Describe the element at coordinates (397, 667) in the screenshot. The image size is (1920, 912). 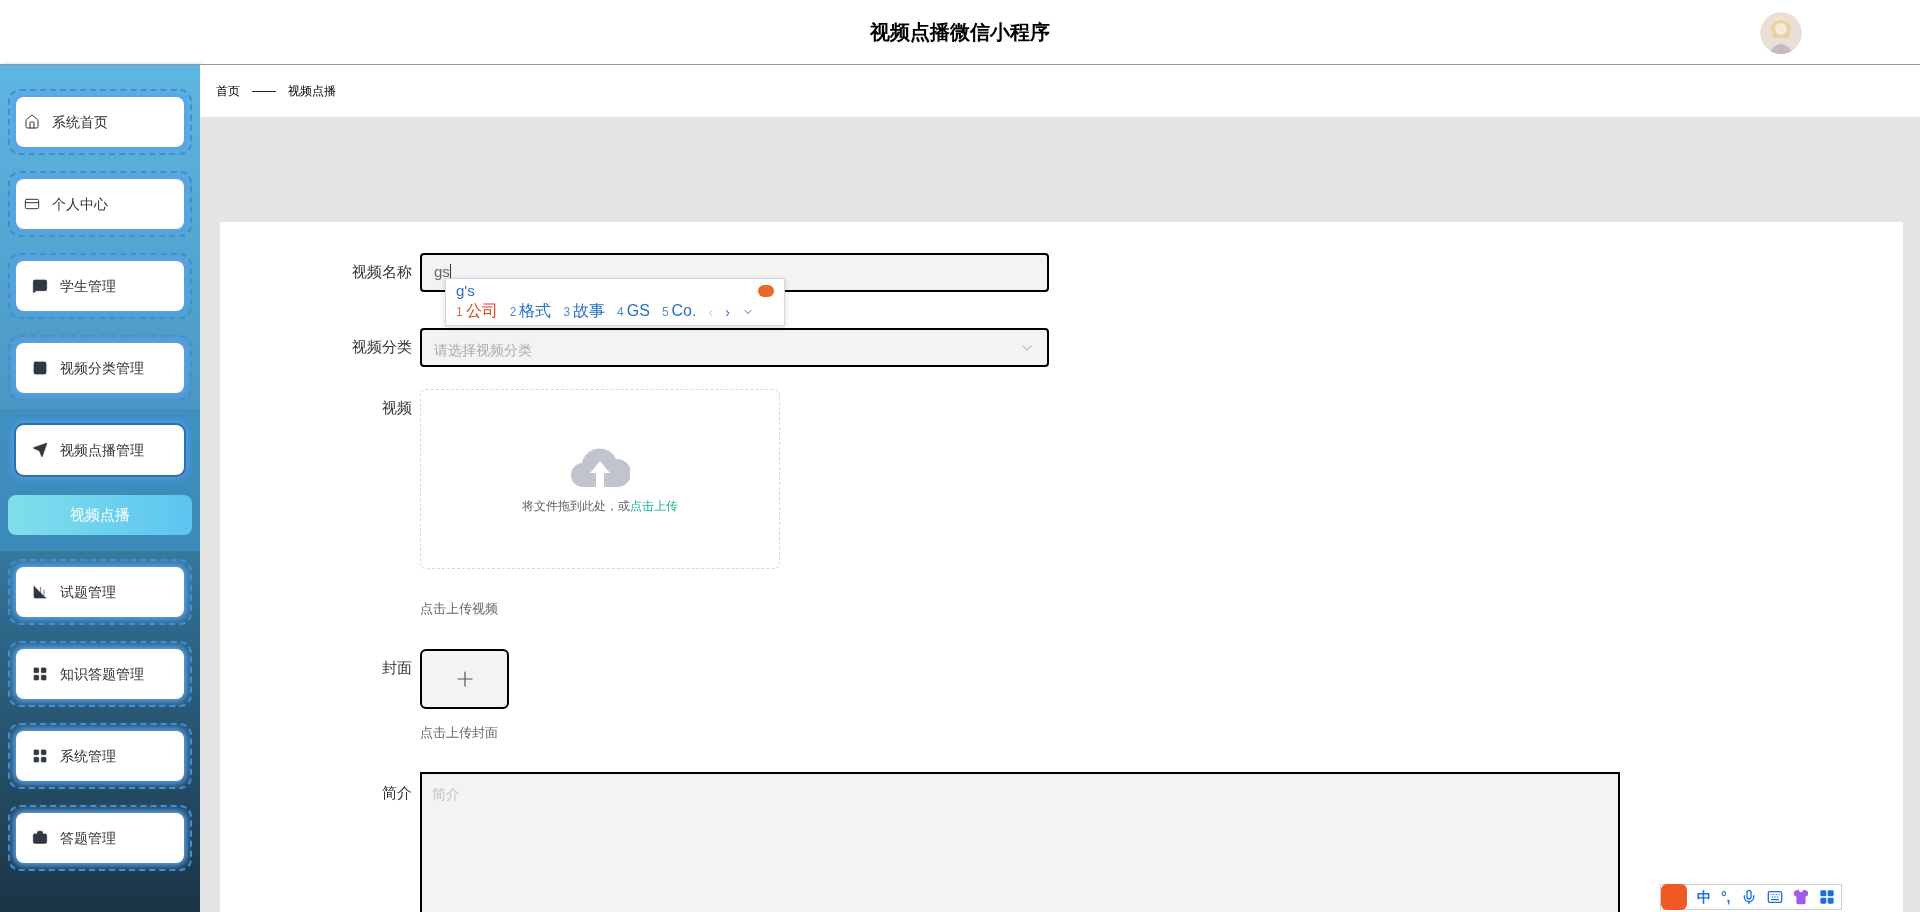
I see `field-label: 封面` at that location.